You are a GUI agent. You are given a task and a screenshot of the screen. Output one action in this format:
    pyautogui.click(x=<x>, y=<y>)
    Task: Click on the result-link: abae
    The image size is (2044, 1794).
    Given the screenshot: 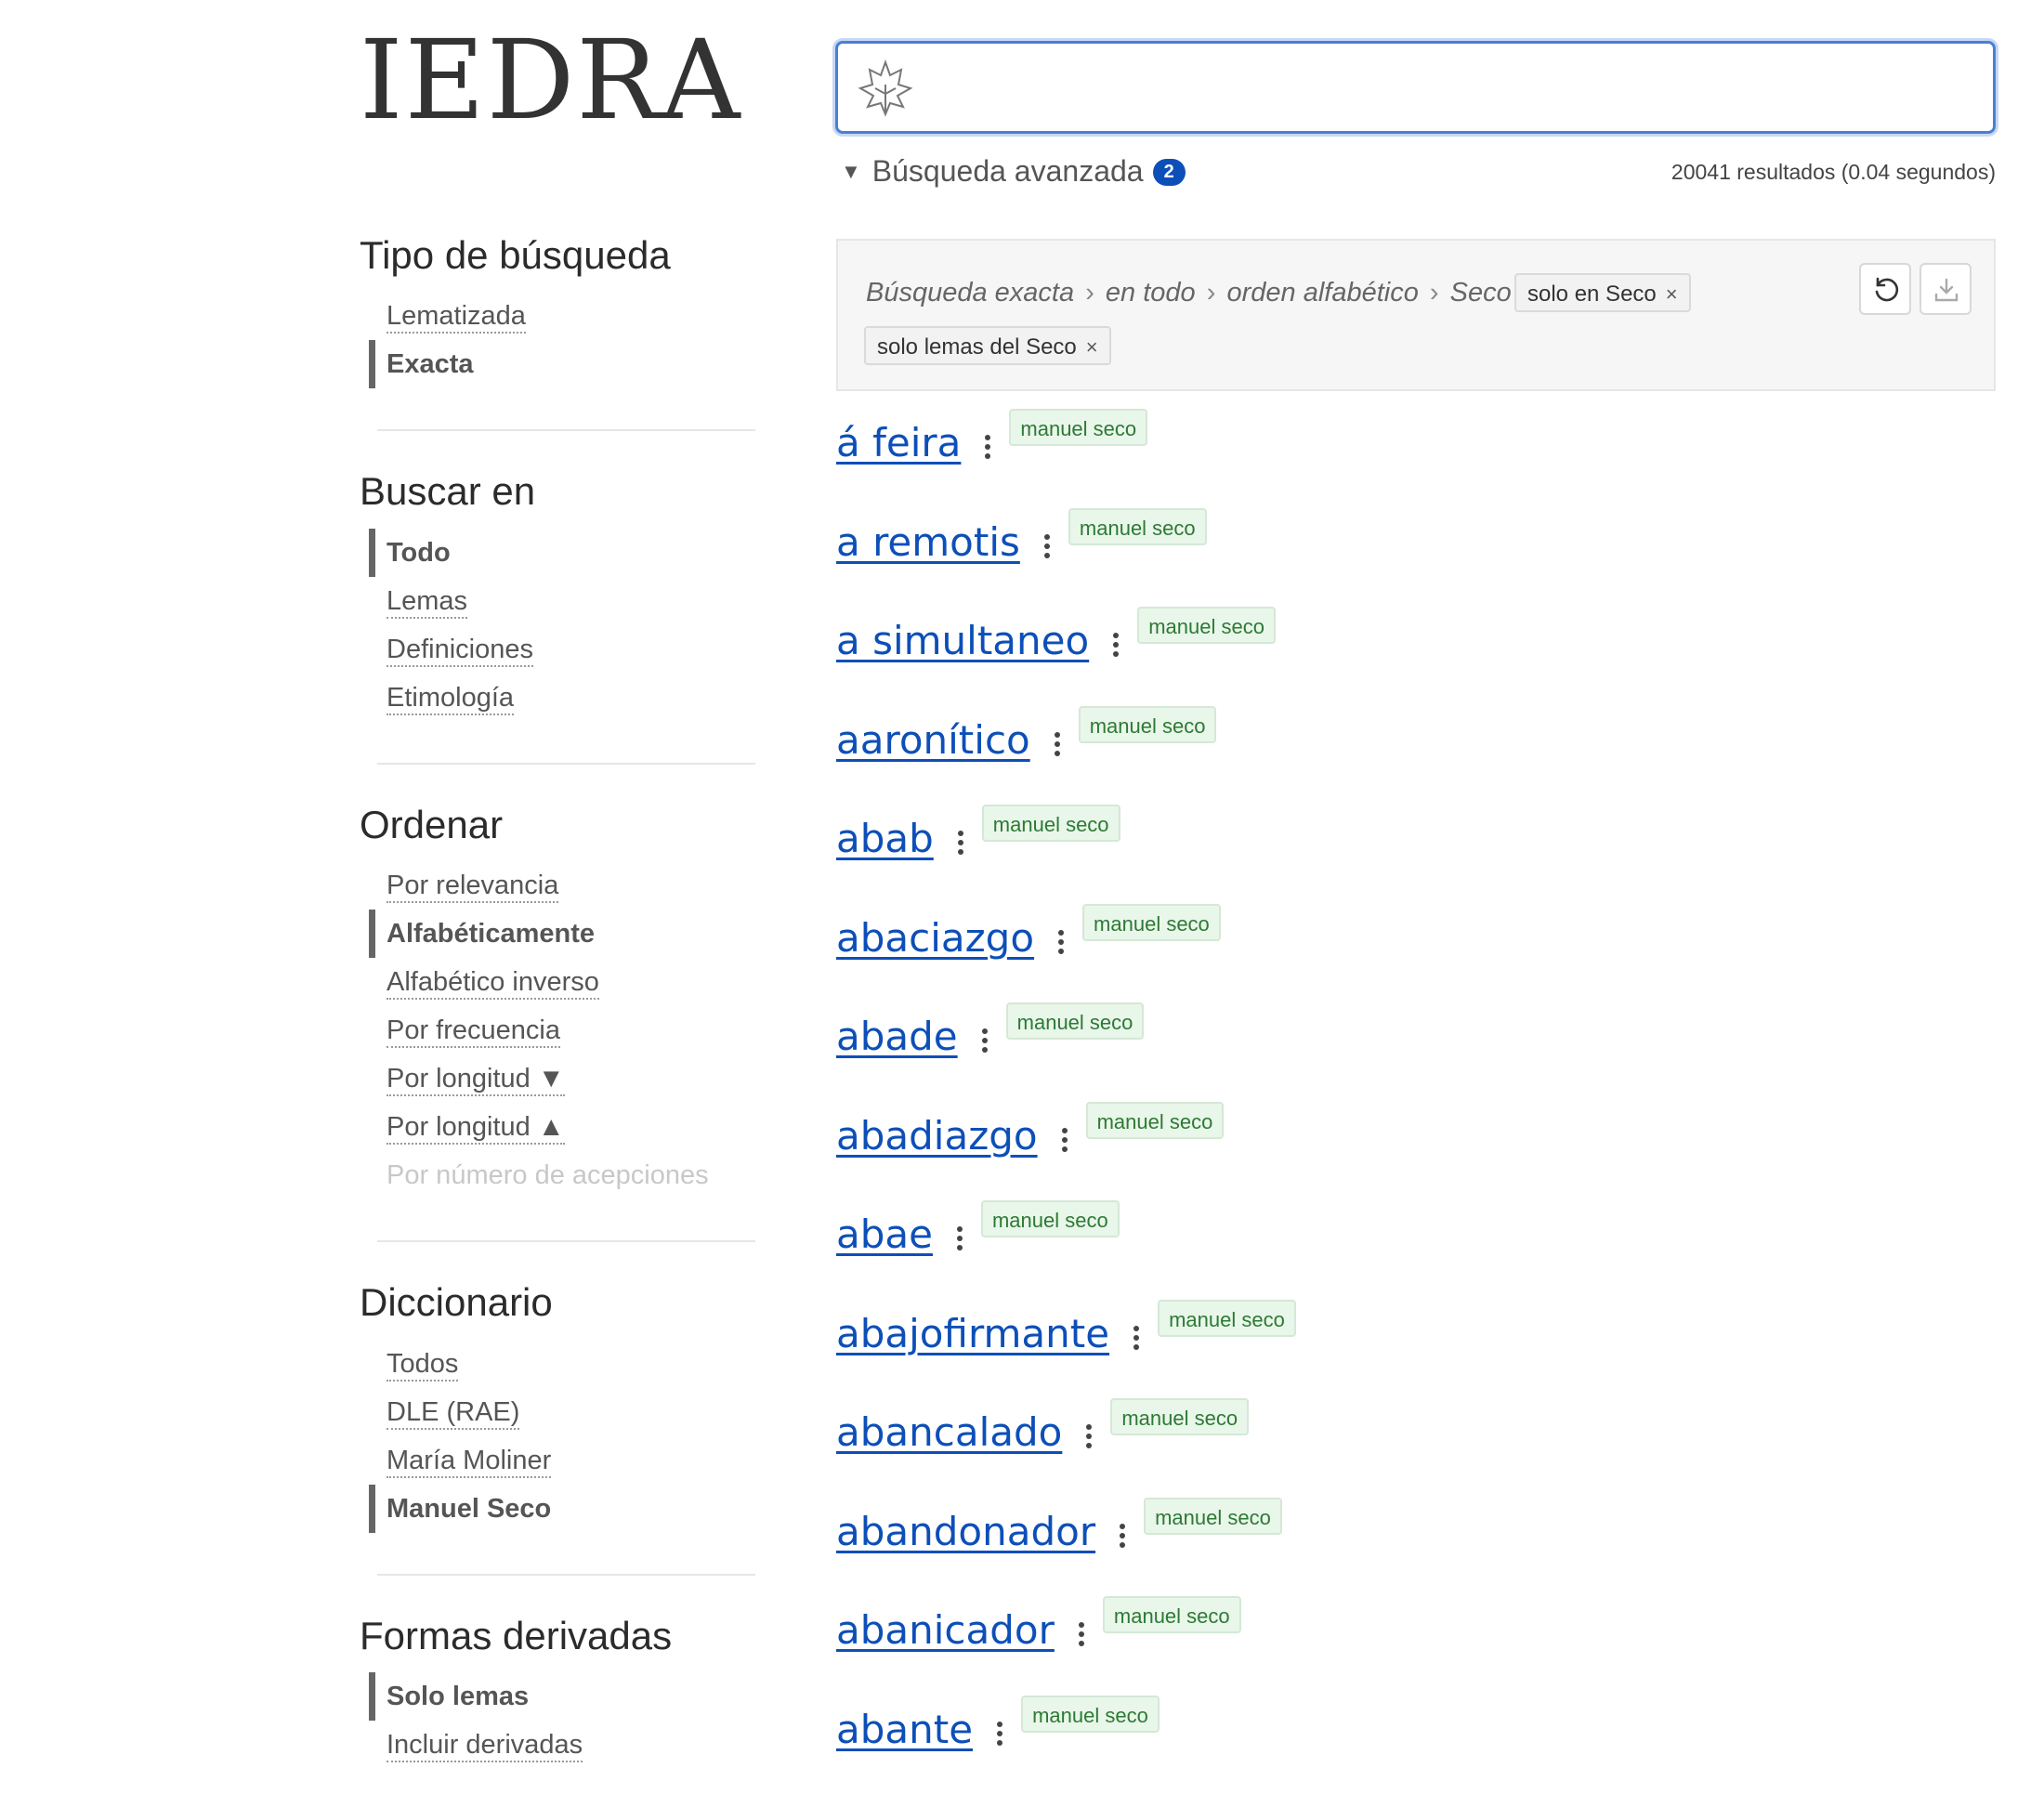 What is the action you would take?
    pyautogui.click(x=884, y=1234)
    